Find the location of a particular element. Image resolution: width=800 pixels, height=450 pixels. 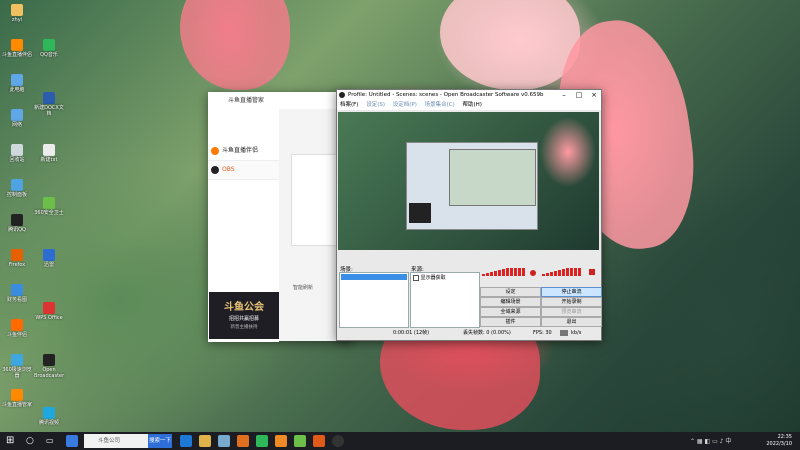

file-explorer-icon is located at coordinates (205, 441).